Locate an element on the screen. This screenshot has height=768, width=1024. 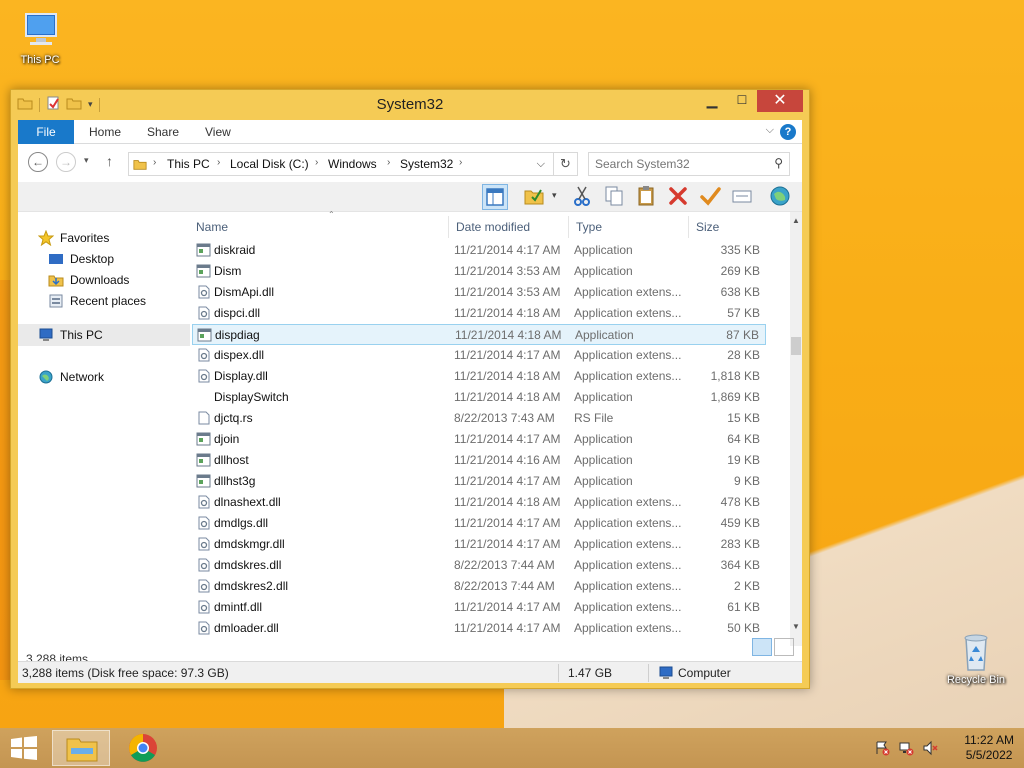
taskbar-file-explorer is located at coordinates (81, 748).